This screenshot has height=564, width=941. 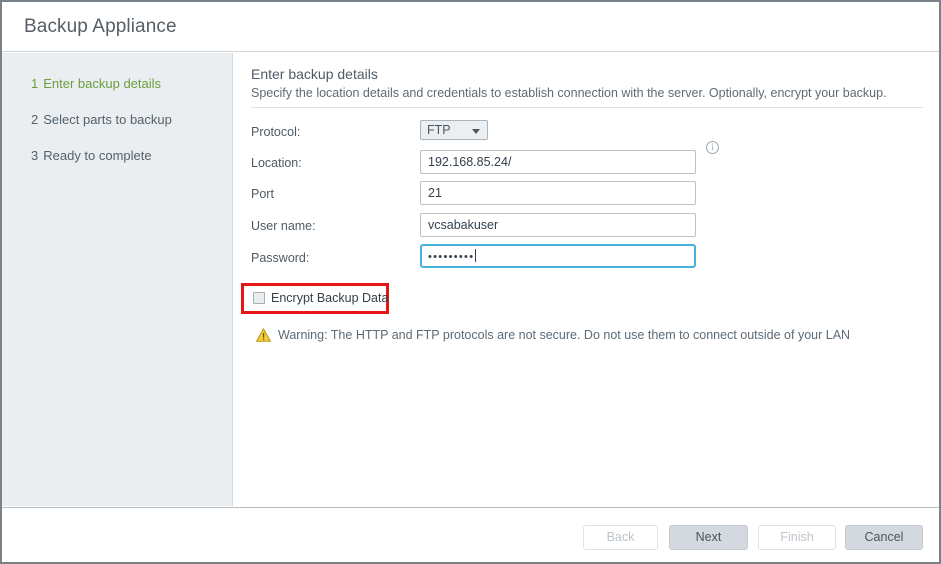 I want to click on encrypt-backup-data-checkbox, so click(x=259, y=298).